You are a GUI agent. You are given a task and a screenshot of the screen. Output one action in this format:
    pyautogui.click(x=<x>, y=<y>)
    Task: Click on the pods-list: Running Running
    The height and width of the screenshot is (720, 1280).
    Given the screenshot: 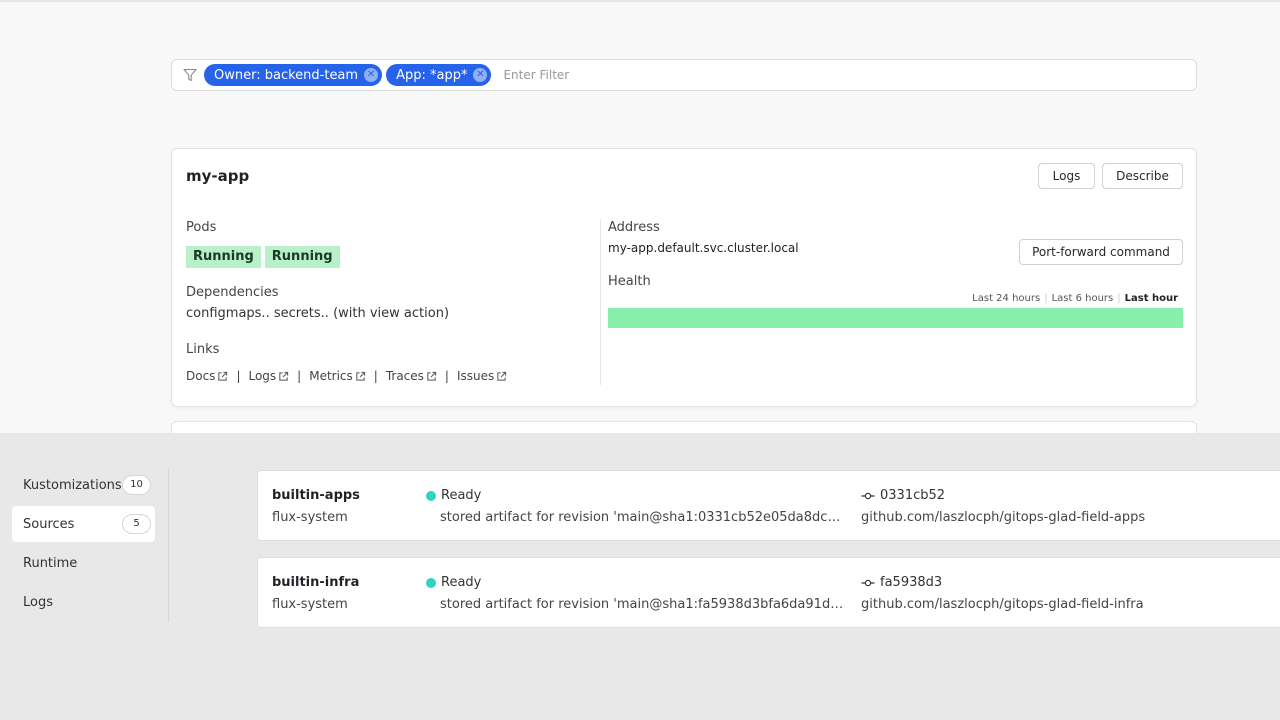 What is the action you would take?
    pyautogui.click(x=265, y=257)
    